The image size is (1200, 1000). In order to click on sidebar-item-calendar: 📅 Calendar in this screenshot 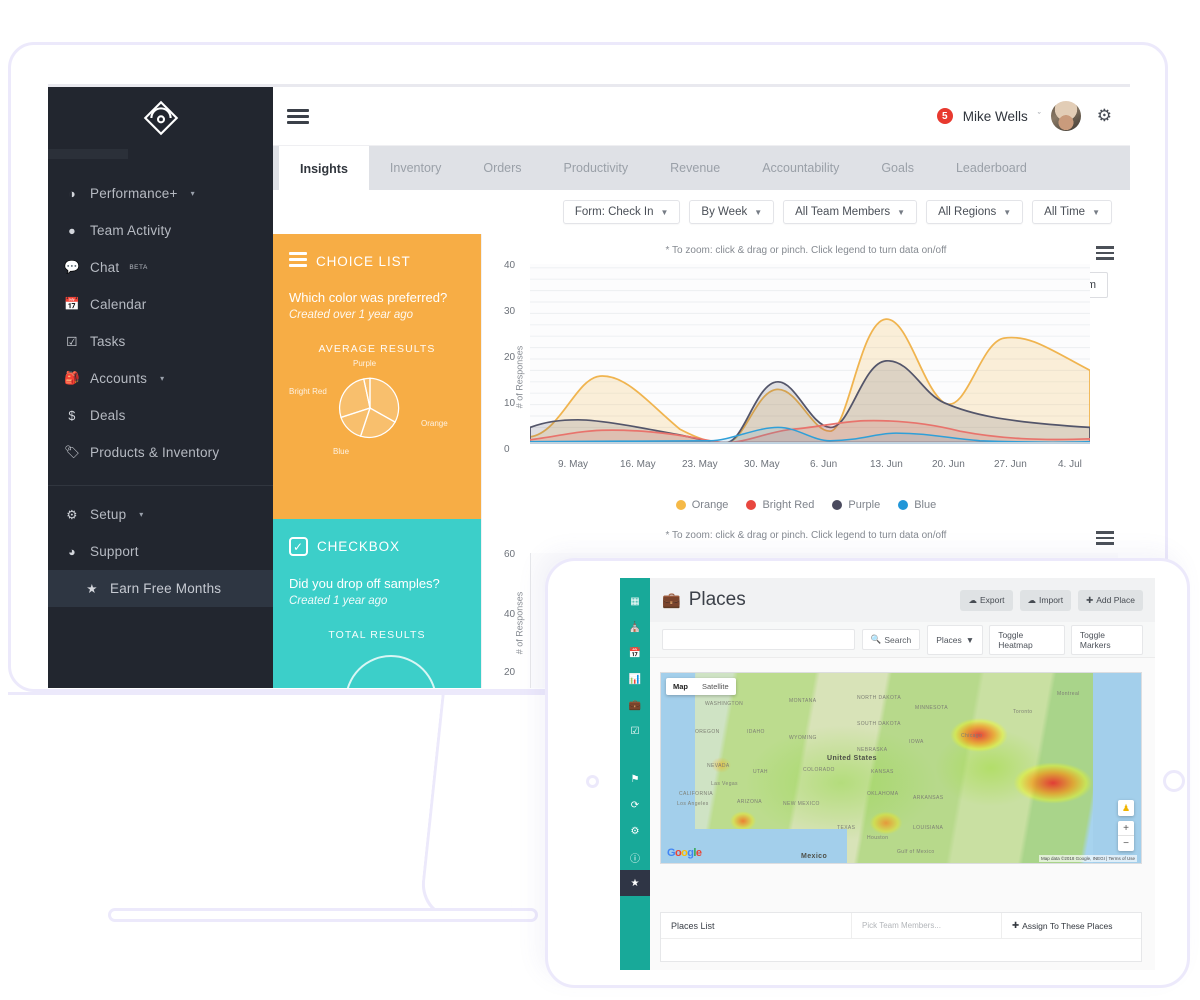, I will do `click(160, 304)`.